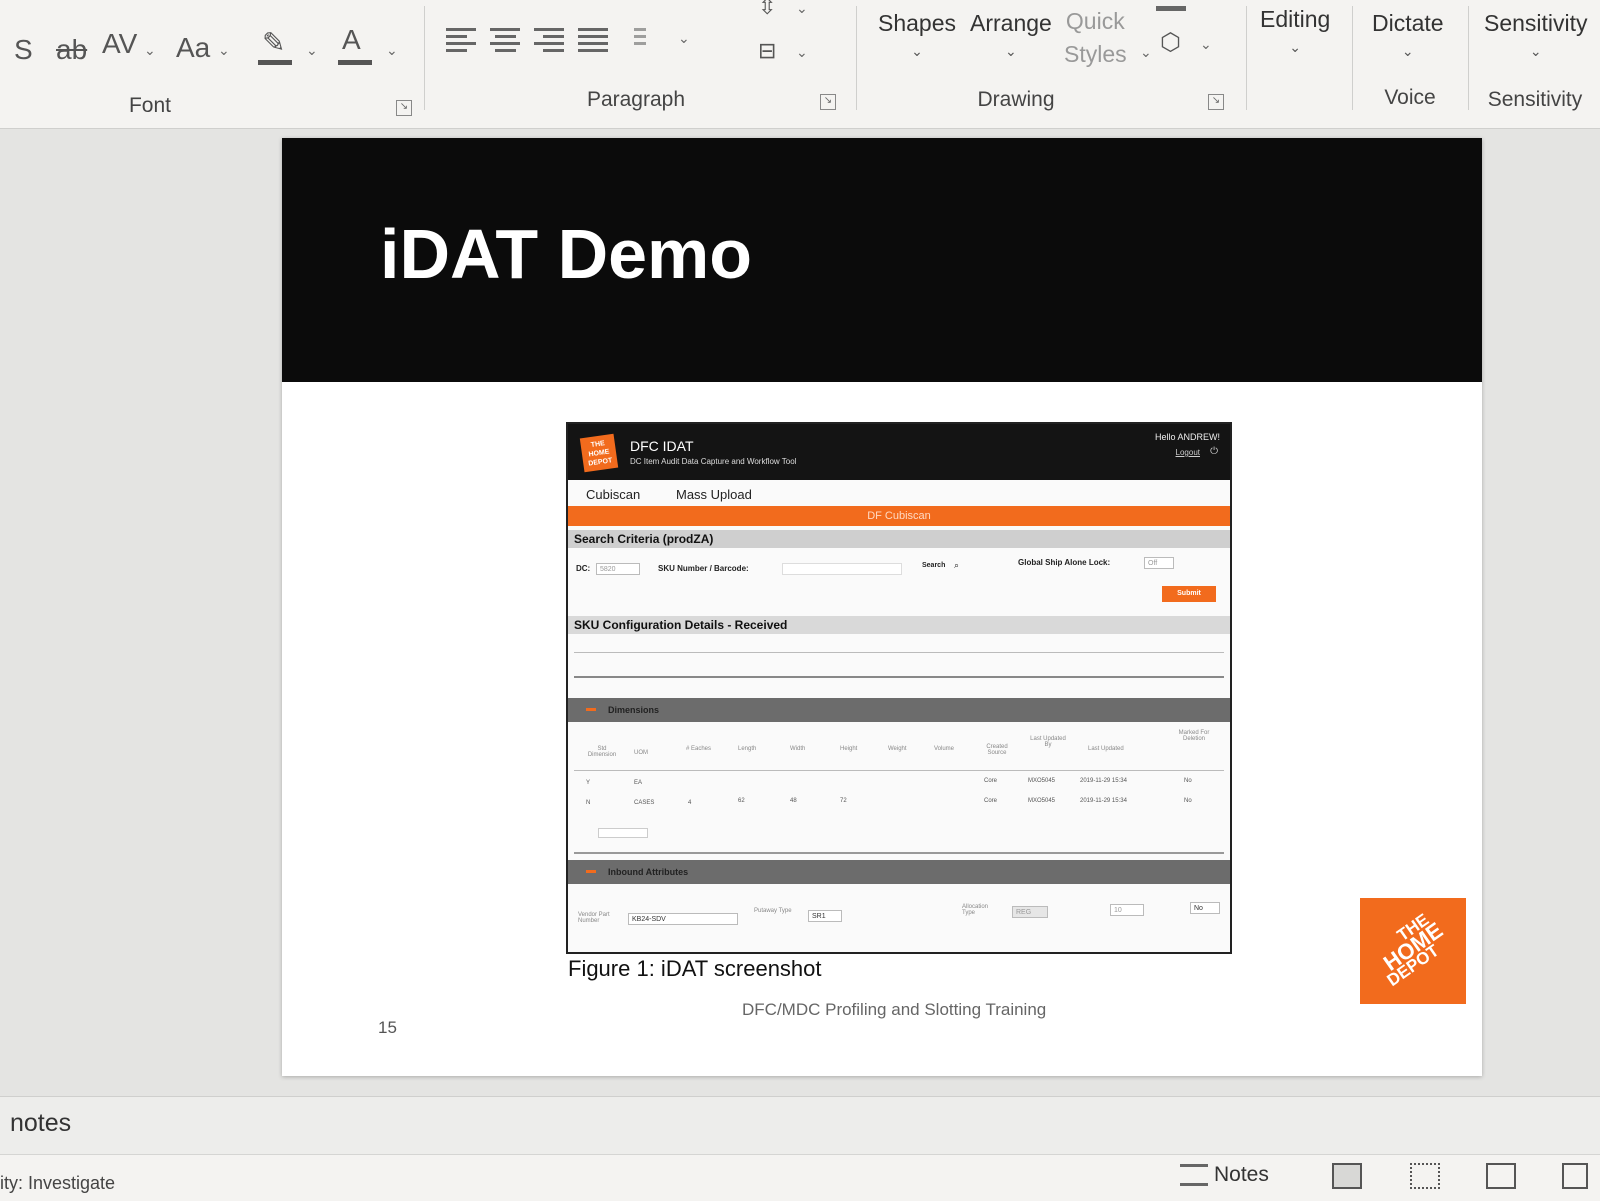  I want to click on dim-header-volume: Volume, so click(944, 749).